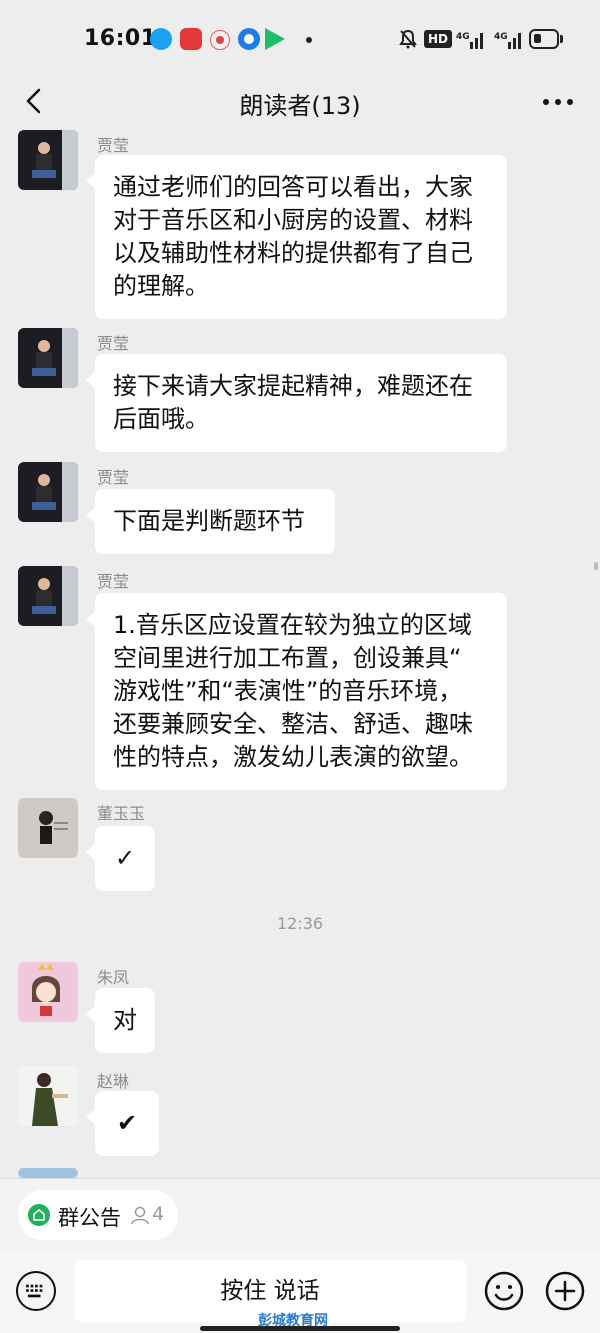  What do you see at coordinates (300, 40) in the screenshot?
I see `status-bar: 16:01 HD 4G 4G` at bounding box center [300, 40].